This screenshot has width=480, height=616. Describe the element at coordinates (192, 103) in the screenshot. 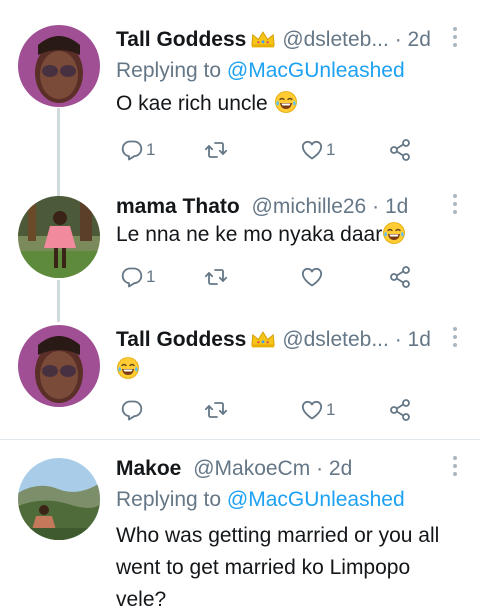

I see `tweet-text-content: O kae rich uncle` at that location.